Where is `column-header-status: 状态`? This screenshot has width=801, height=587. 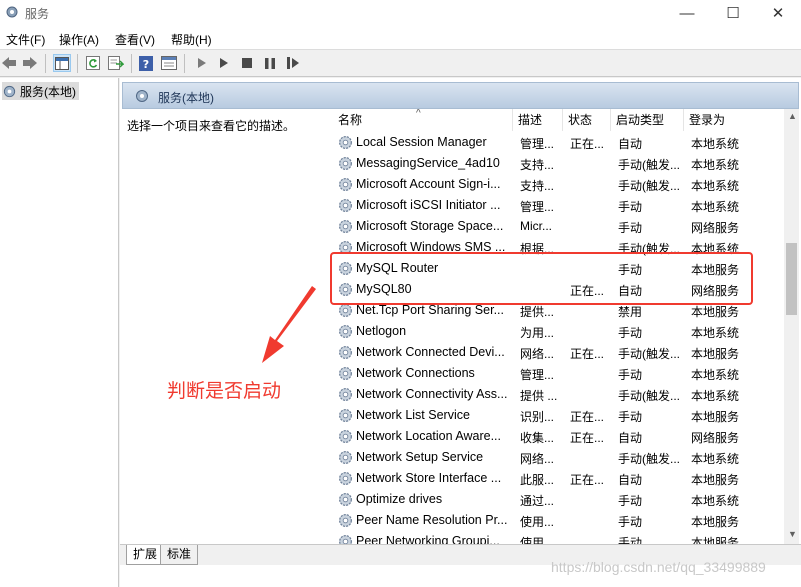 column-header-status: 状态 is located at coordinates (587, 120).